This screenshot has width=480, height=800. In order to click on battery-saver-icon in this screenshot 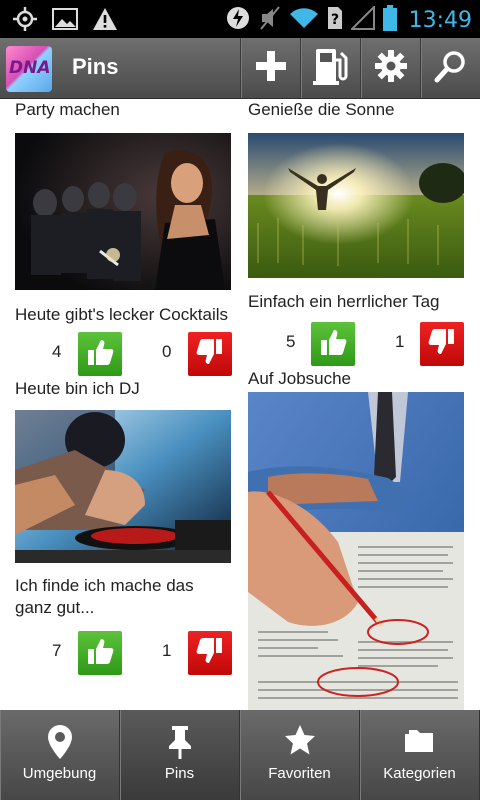, I will do `click(238, 20)`.